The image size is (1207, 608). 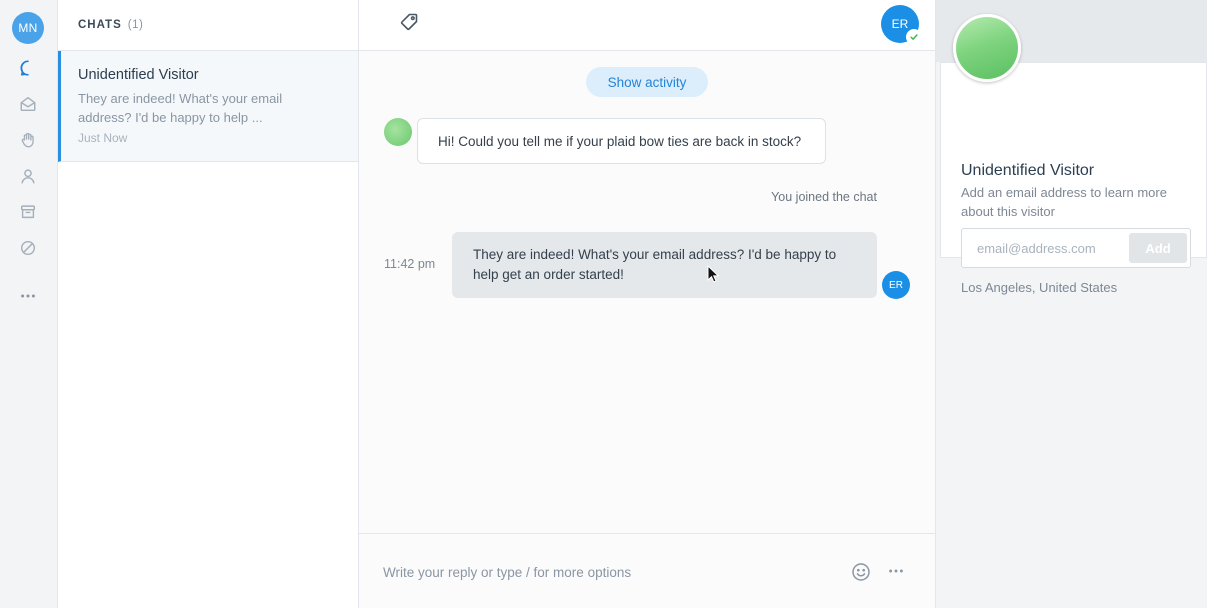 I want to click on chat-icon, so click(x=28, y=68).